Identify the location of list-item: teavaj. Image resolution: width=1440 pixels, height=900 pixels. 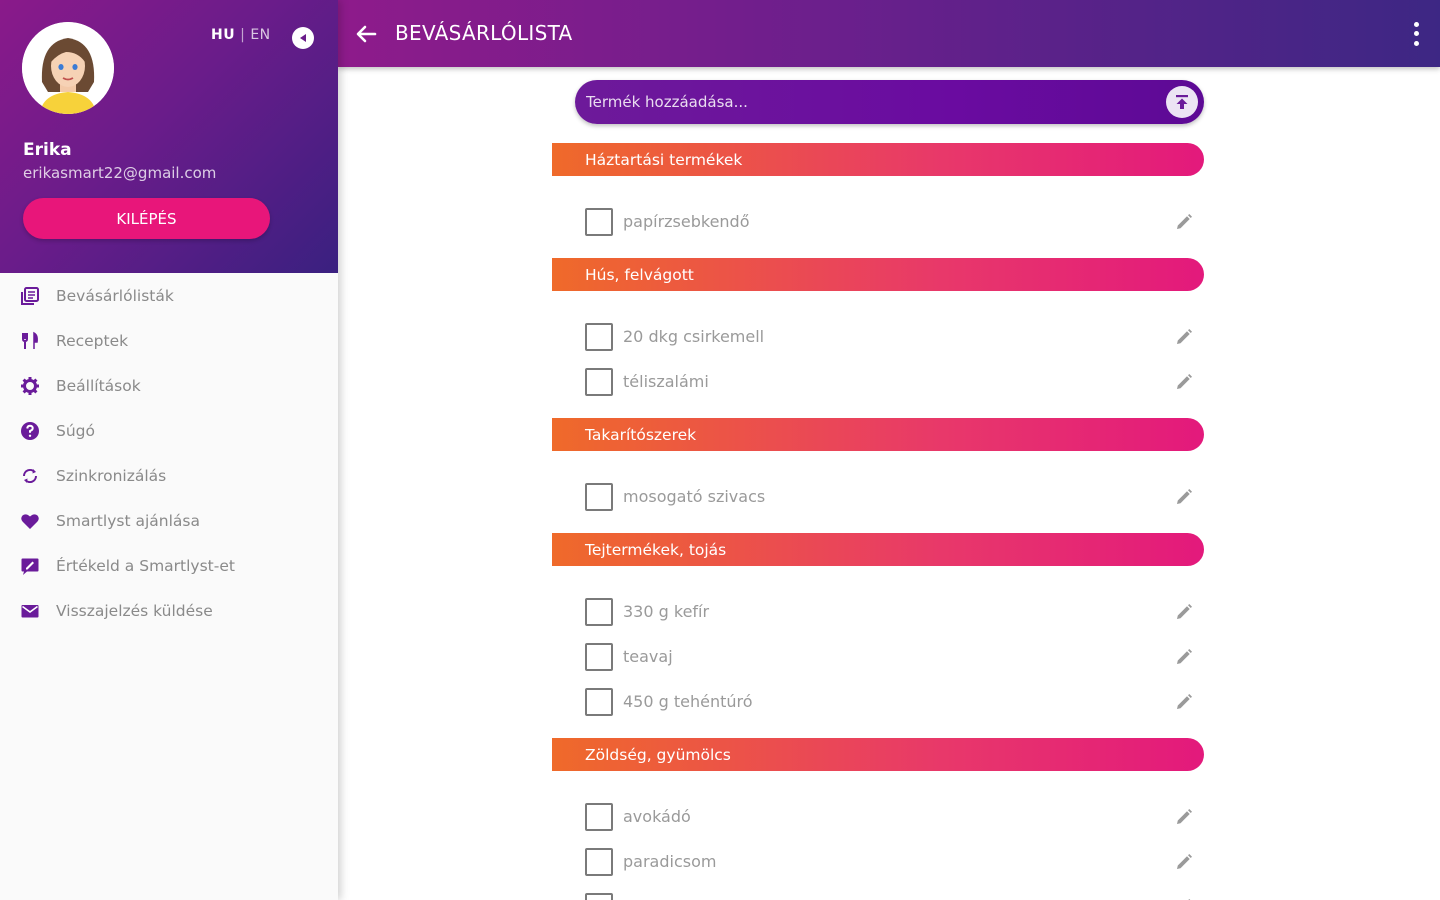
(878, 656).